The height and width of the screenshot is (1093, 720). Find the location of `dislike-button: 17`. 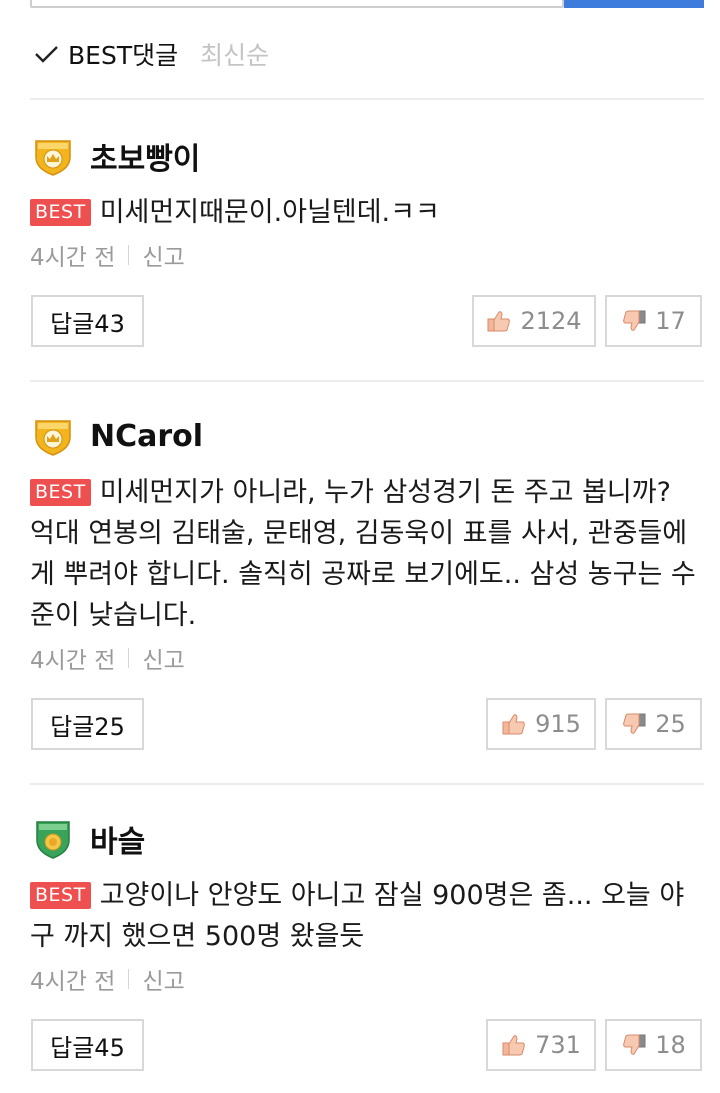

dislike-button: 17 is located at coordinates (653, 321).